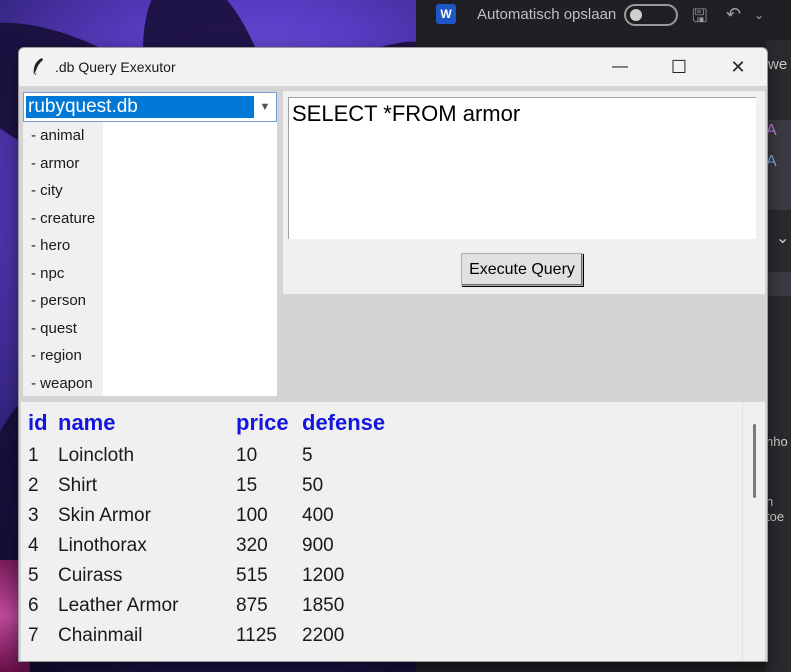 This screenshot has width=791, height=672. I want to click on database-select: rubyquest.db ▼, so click(150, 107).